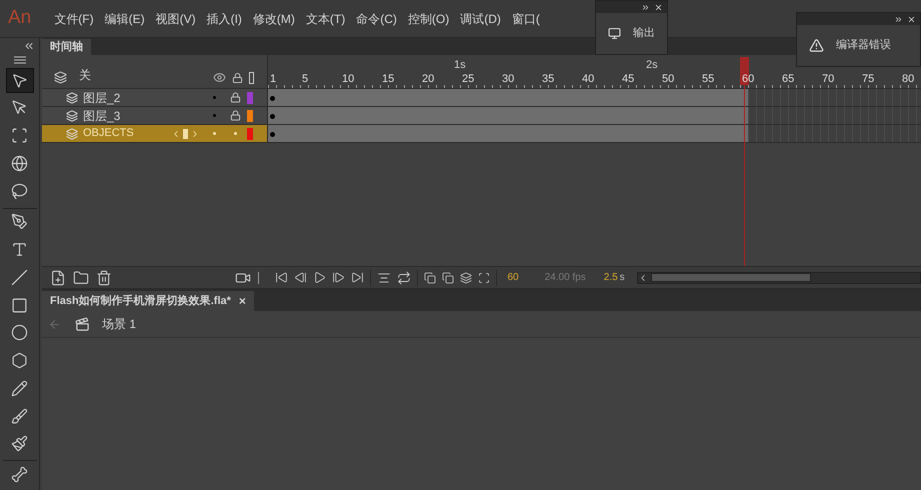 The image size is (921, 490). What do you see at coordinates (19, 107) in the screenshot?
I see `subselection-arrow-icon` at bounding box center [19, 107].